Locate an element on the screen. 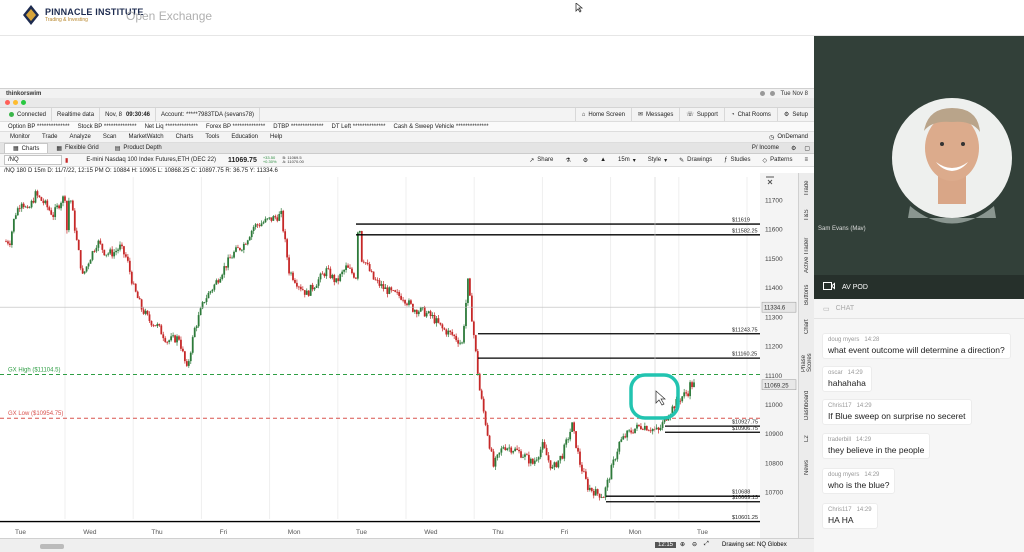 The width and height of the screenshot is (1024, 552). x-tick-label: Tue is located at coordinates (702, 532).